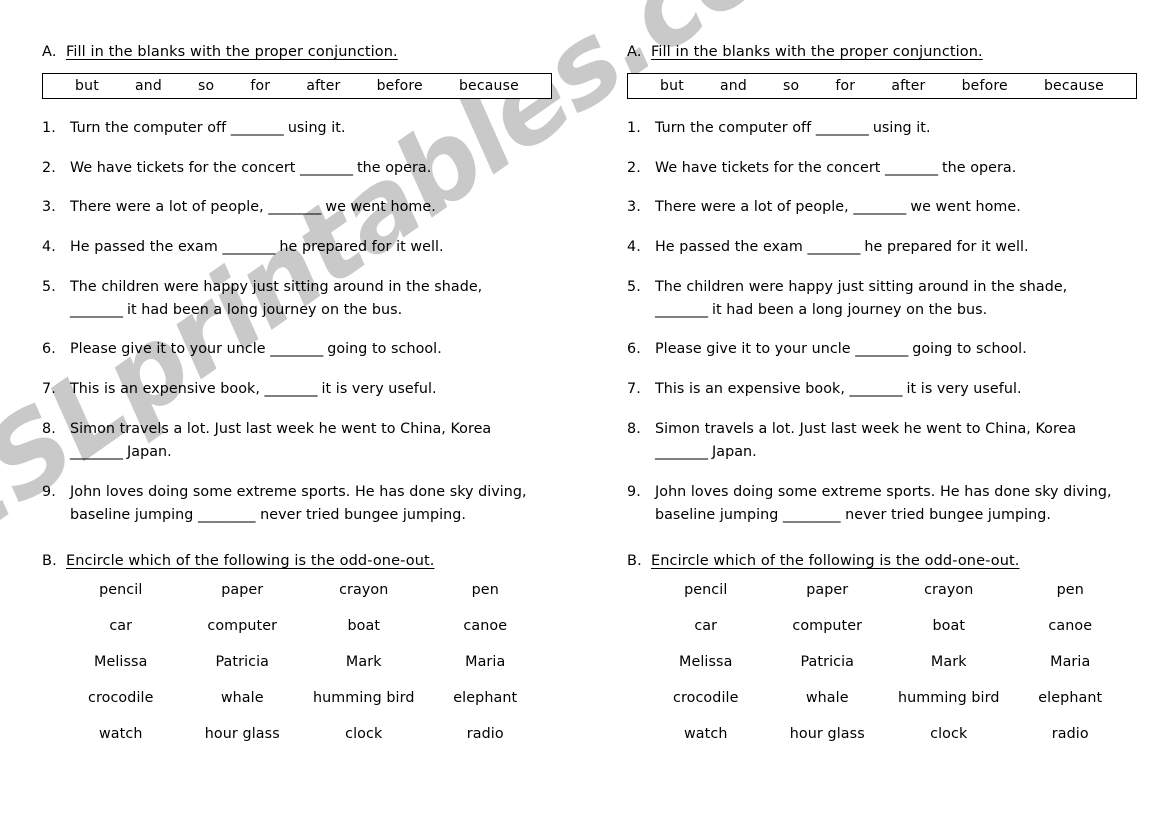  What do you see at coordinates (754, 207) in the screenshot?
I see `question-text-before: There were a lot of people,` at bounding box center [754, 207].